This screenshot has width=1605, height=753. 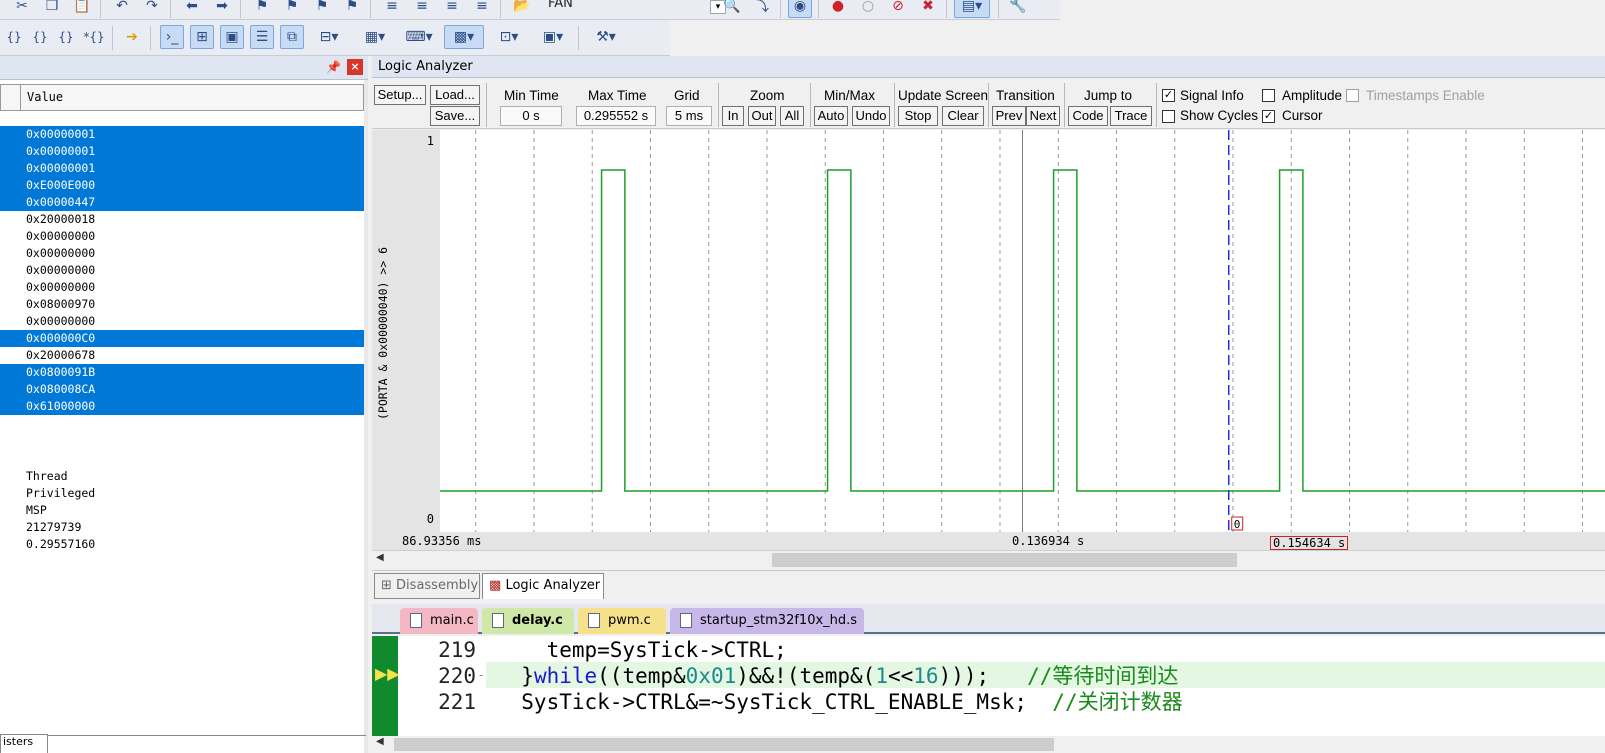 I want to click on signal-info-checkbox: ✓, so click(x=1168, y=95).